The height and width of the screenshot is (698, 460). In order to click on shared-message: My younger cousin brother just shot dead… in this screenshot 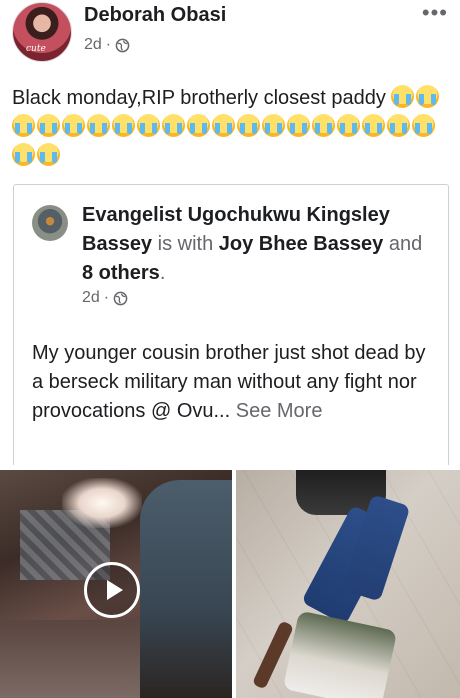, I will do `click(229, 382)`.